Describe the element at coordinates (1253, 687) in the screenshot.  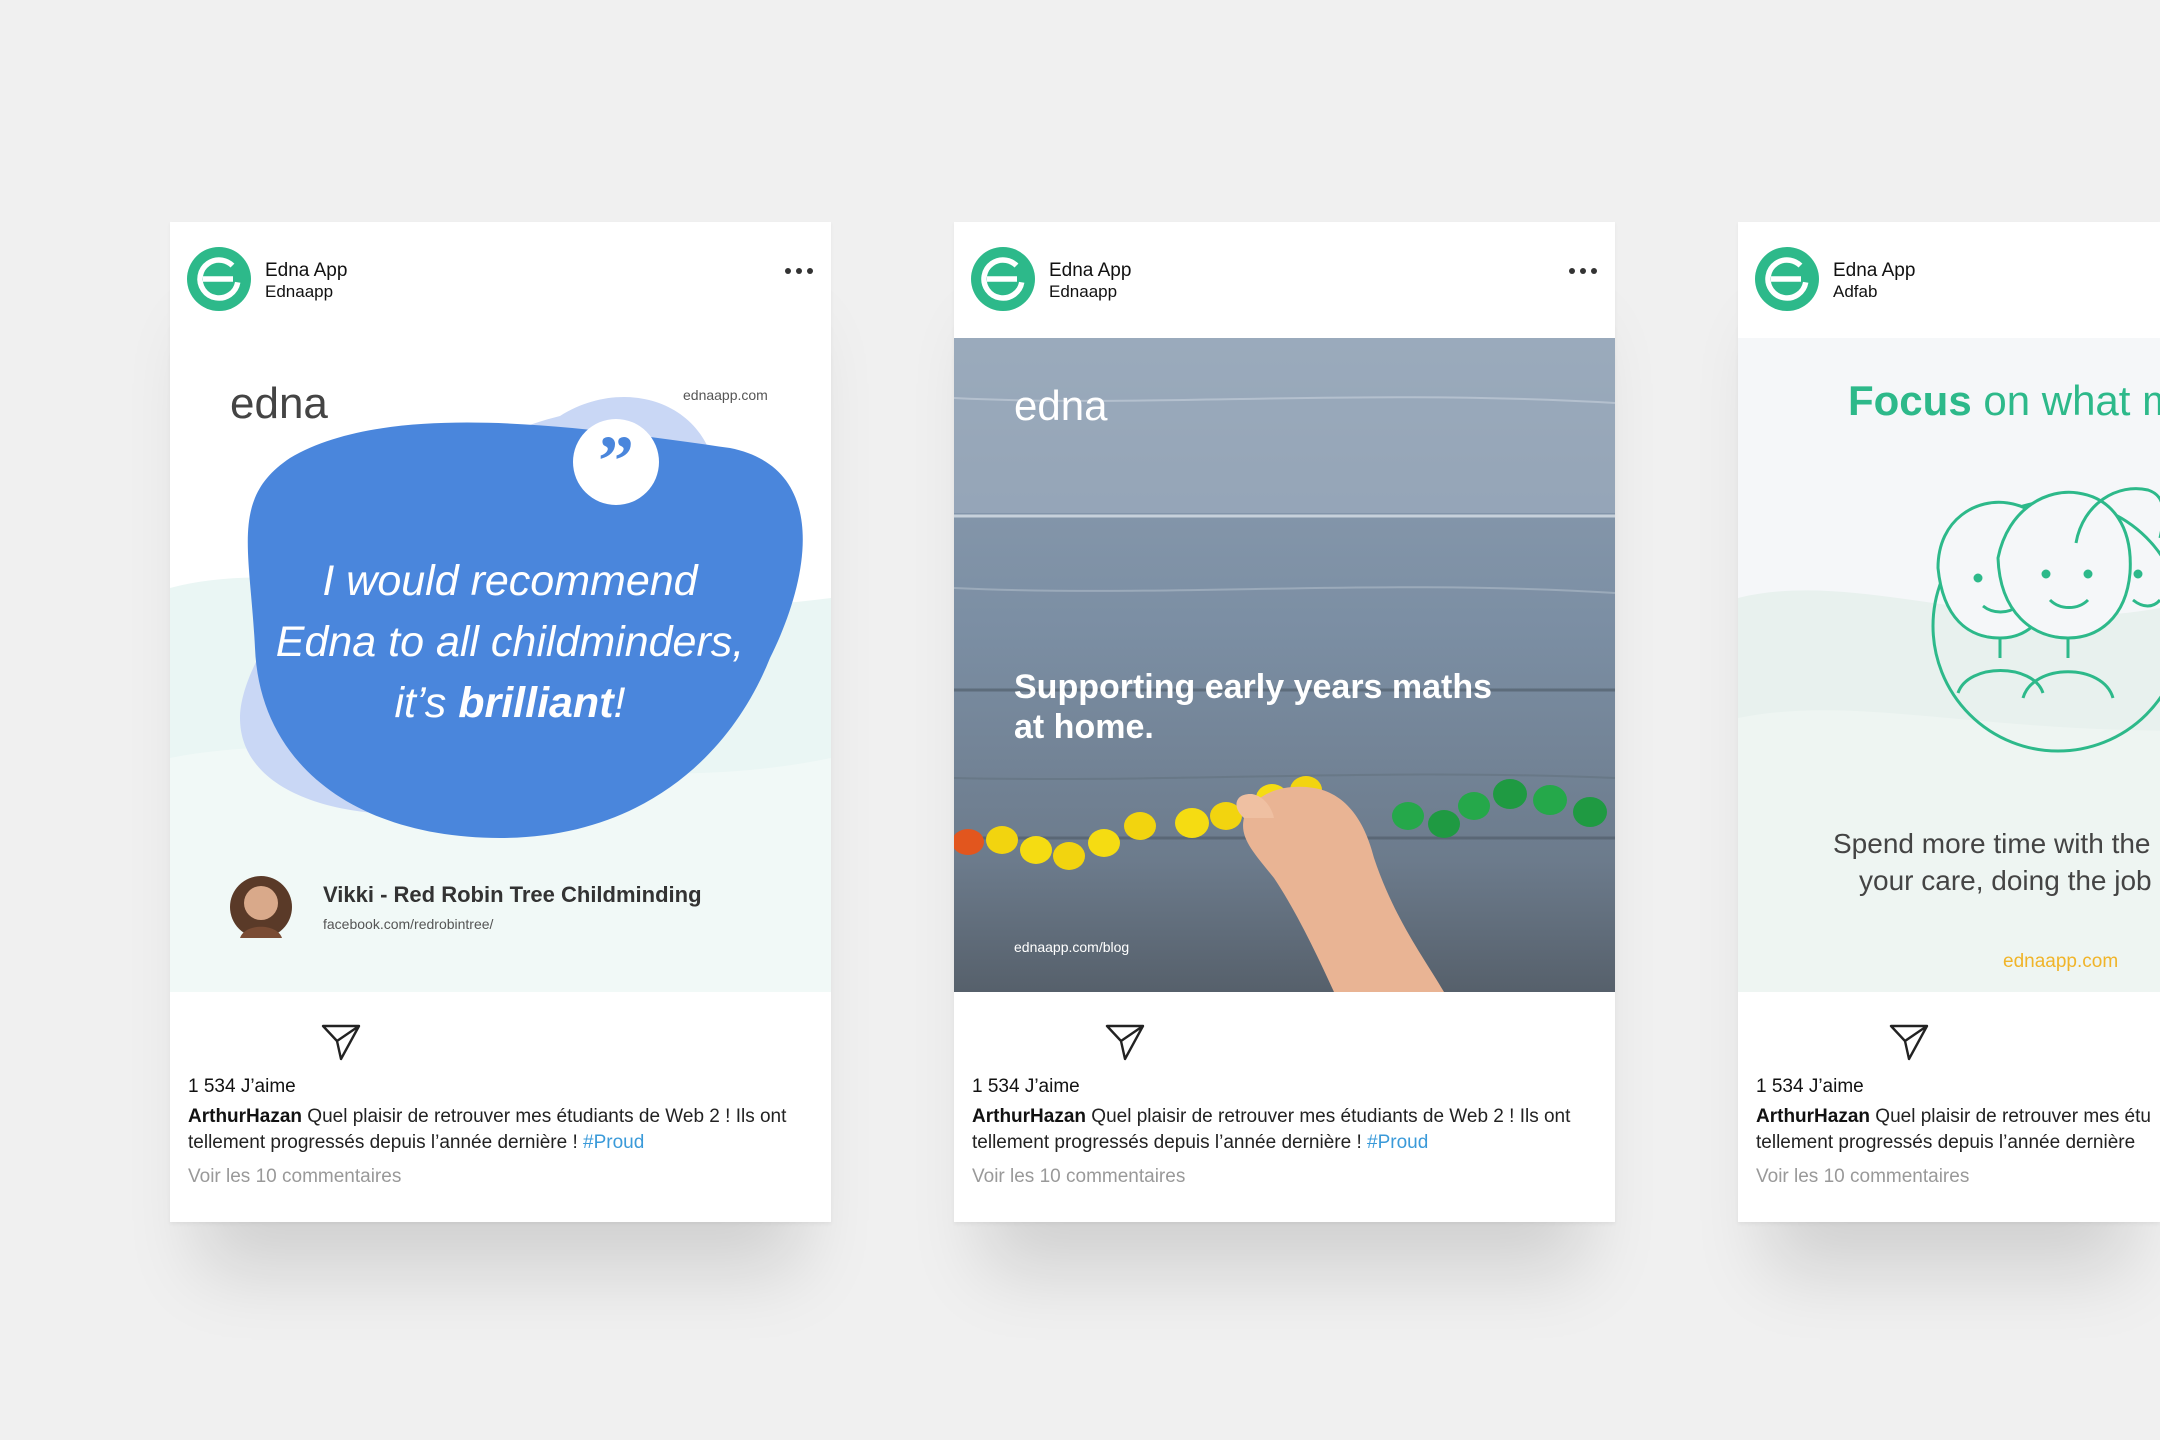
I see `headline-line-1: Supporting early years maths` at that location.